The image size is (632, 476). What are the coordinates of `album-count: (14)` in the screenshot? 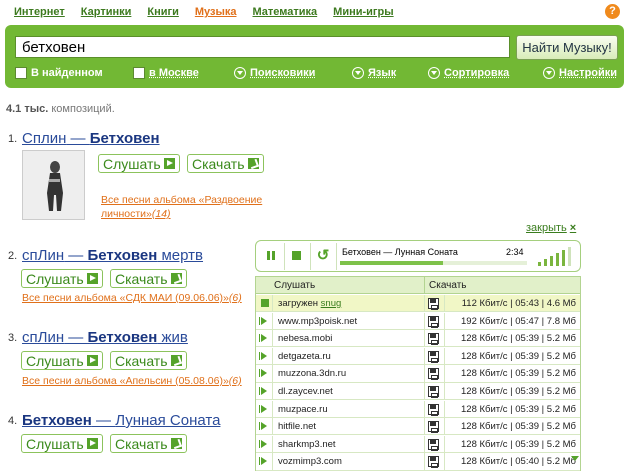 It's located at (161, 214).